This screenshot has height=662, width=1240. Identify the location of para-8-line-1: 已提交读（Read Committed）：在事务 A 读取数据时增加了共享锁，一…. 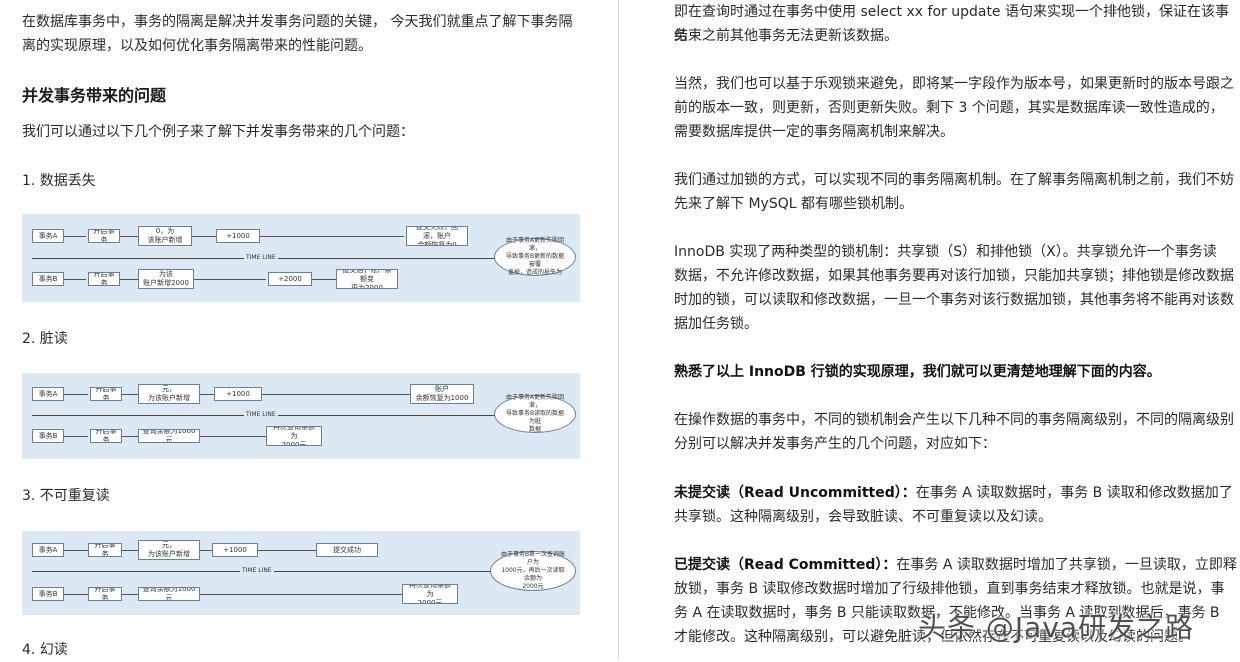
(955, 565).